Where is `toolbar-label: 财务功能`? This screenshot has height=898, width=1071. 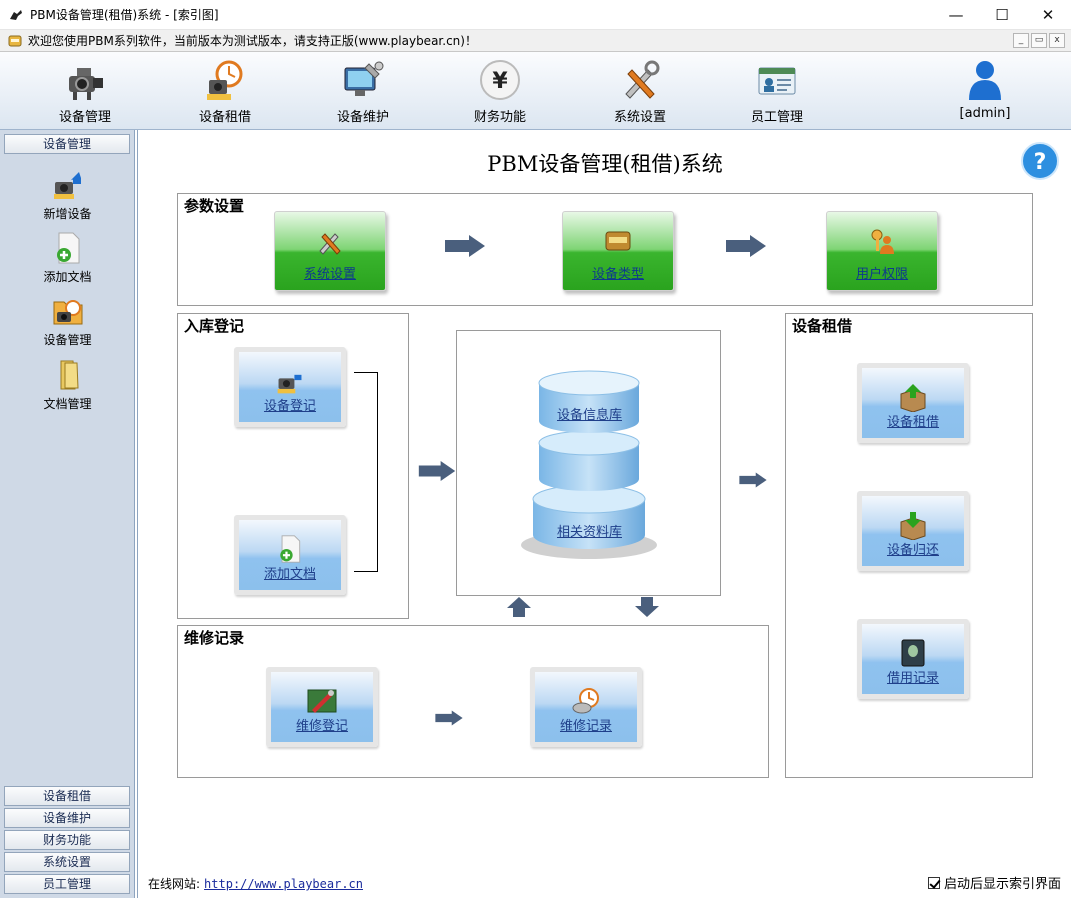 toolbar-label: 财务功能 is located at coordinates (499, 117).